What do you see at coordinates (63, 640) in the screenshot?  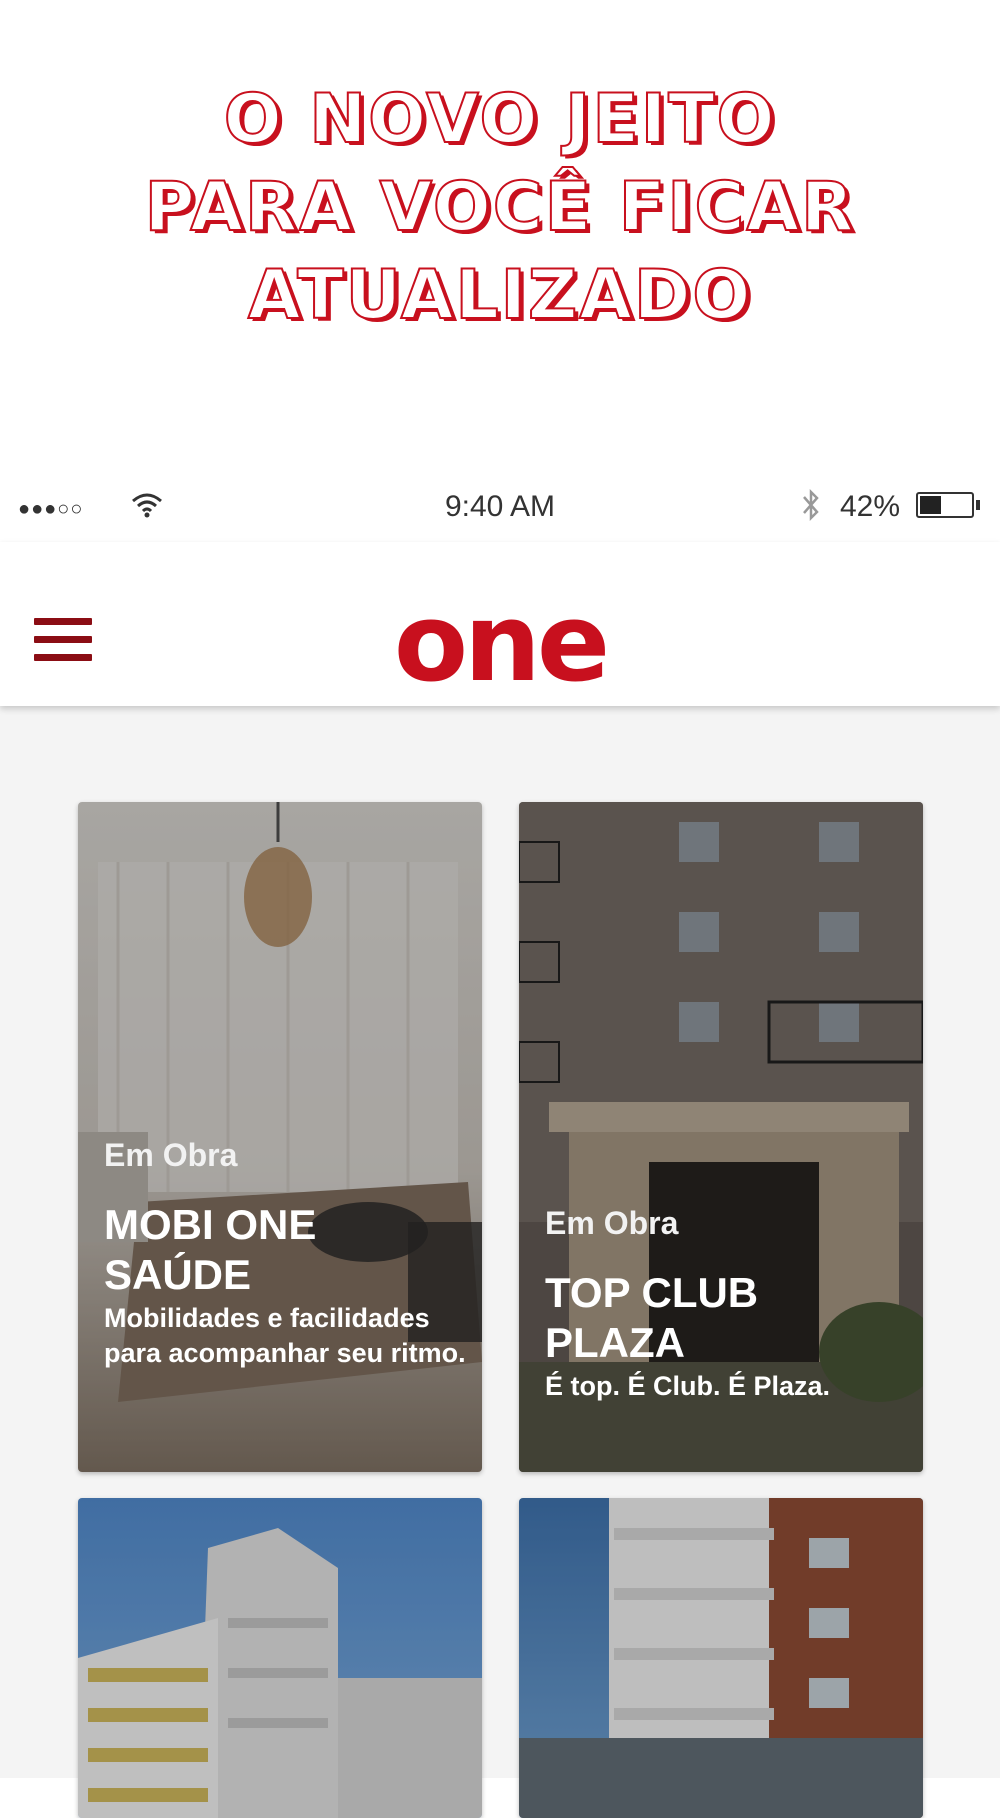 I see `hamburger-menu-icon` at bounding box center [63, 640].